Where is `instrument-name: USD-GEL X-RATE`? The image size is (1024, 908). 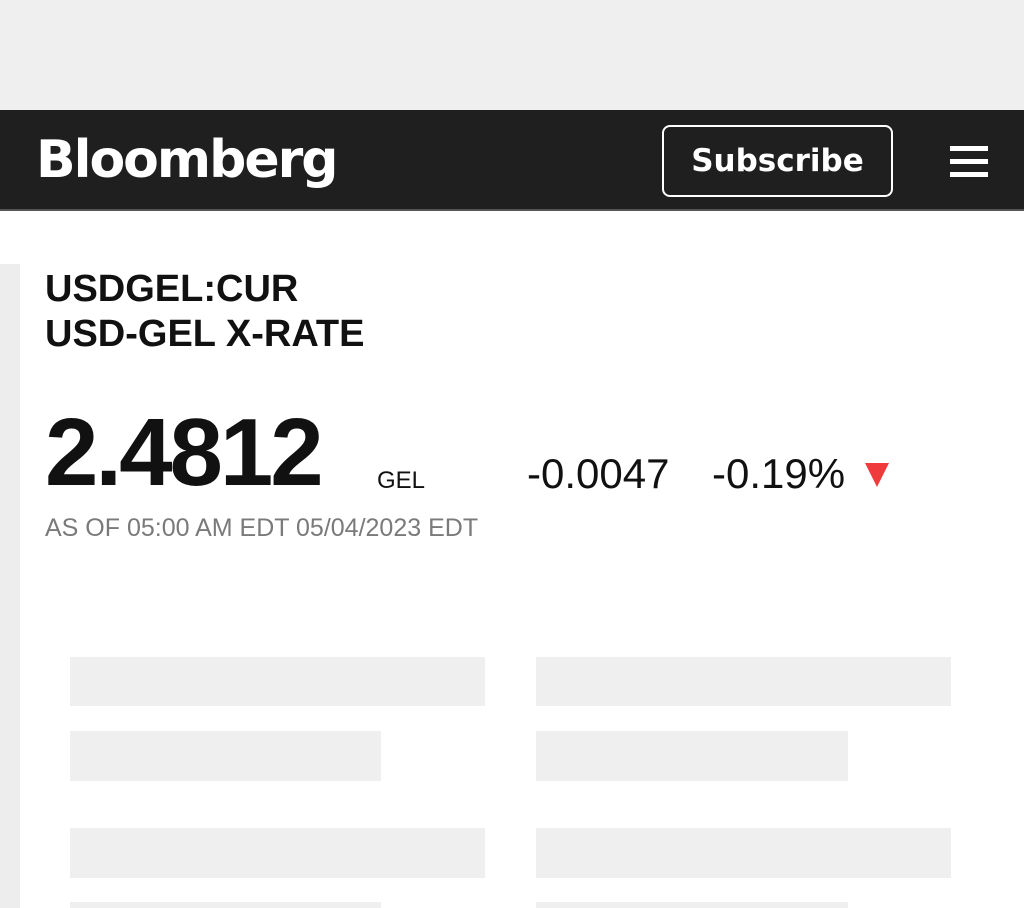
instrument-name: USD-GEL X-RATE is located at coordinates (205, 334).